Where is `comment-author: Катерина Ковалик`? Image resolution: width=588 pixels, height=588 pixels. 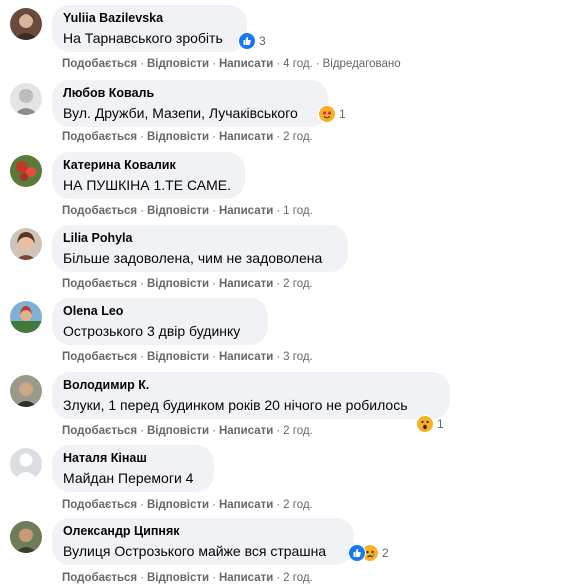 comment-author: Катерина Ковалик is located at coordinates (148, 165).